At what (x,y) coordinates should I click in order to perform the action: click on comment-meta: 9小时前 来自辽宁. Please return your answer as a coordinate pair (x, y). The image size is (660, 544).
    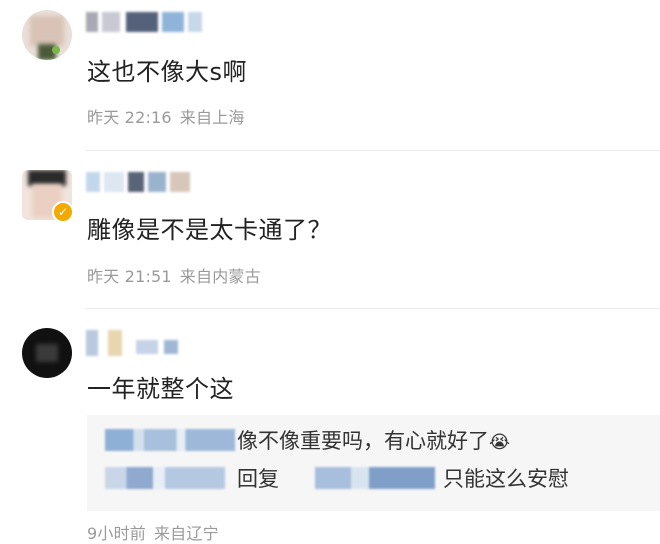
    Looking at the image, I should click on (157, 532).